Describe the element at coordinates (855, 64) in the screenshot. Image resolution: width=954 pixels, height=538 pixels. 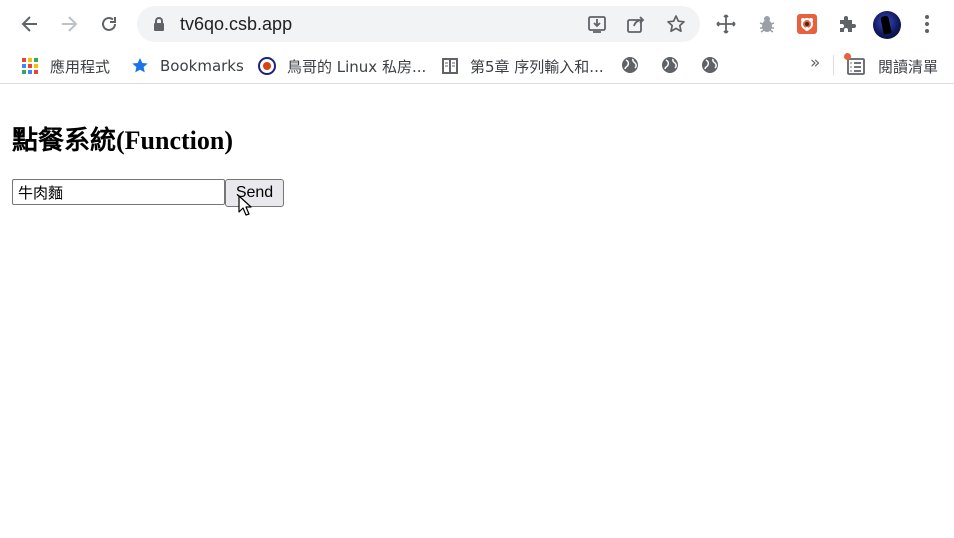
I see `reading-list-icon` at that location.